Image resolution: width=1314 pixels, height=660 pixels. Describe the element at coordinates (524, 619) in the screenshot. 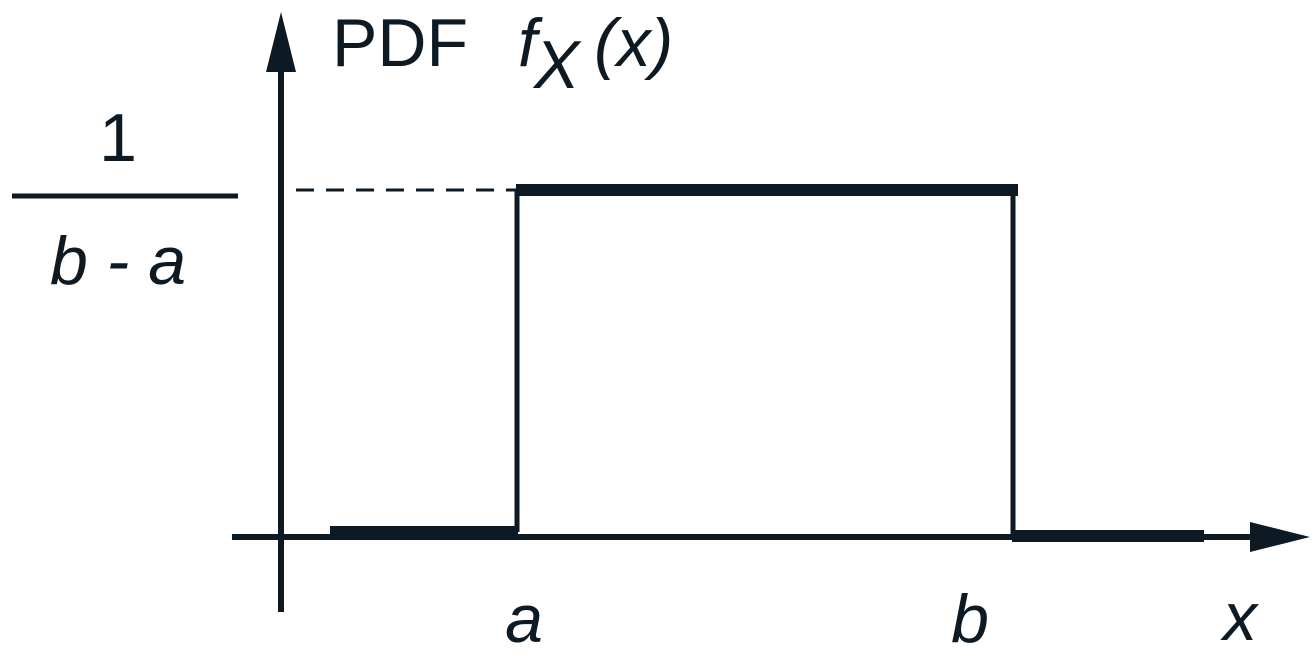

I see `xtick-a: a` at that location.